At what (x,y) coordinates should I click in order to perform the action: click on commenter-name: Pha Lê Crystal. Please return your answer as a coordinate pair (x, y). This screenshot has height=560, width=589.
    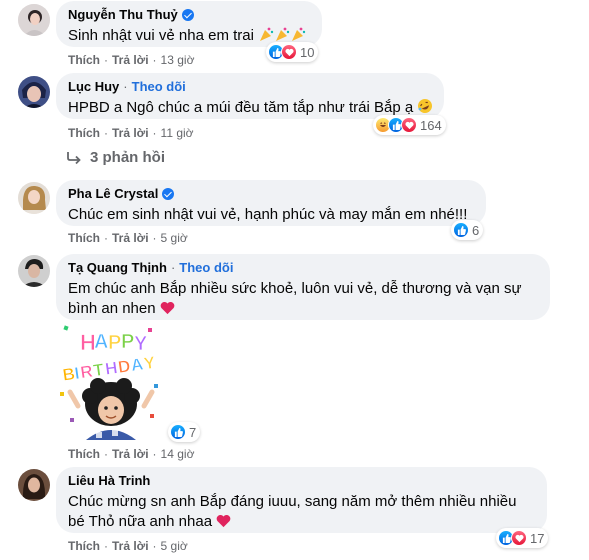
    Looking at the image, I should click on (113, 194).